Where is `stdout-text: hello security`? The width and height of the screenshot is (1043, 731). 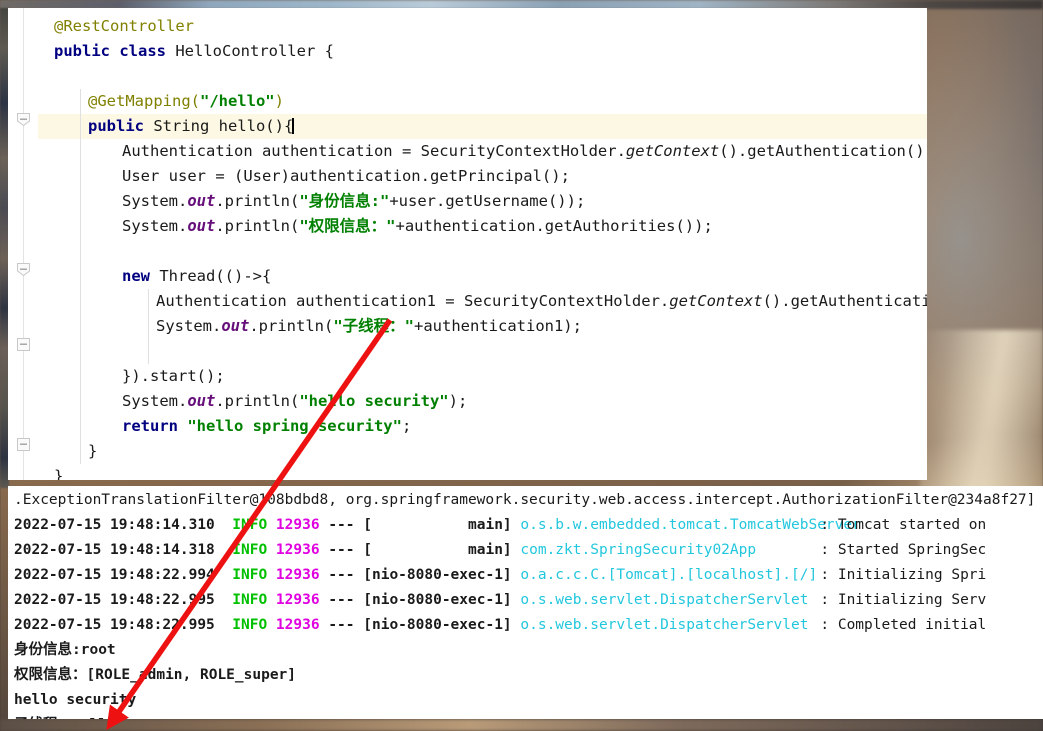 stdout-text: hello security is located at coordinates (75, 700).